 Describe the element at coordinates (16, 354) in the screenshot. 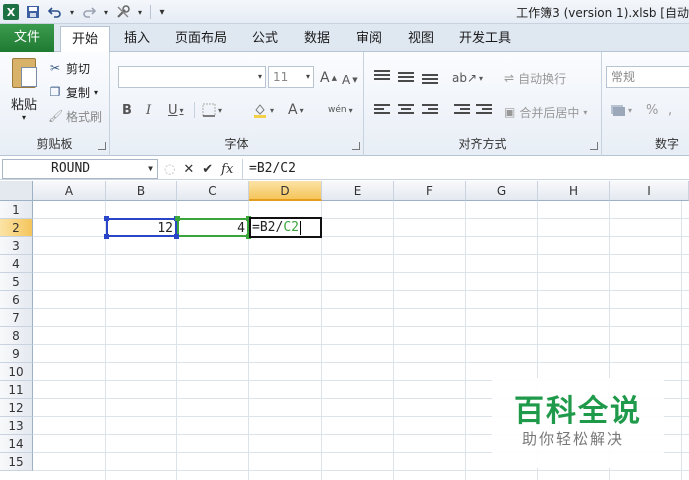

I see `row-header-9: 9` at that location.